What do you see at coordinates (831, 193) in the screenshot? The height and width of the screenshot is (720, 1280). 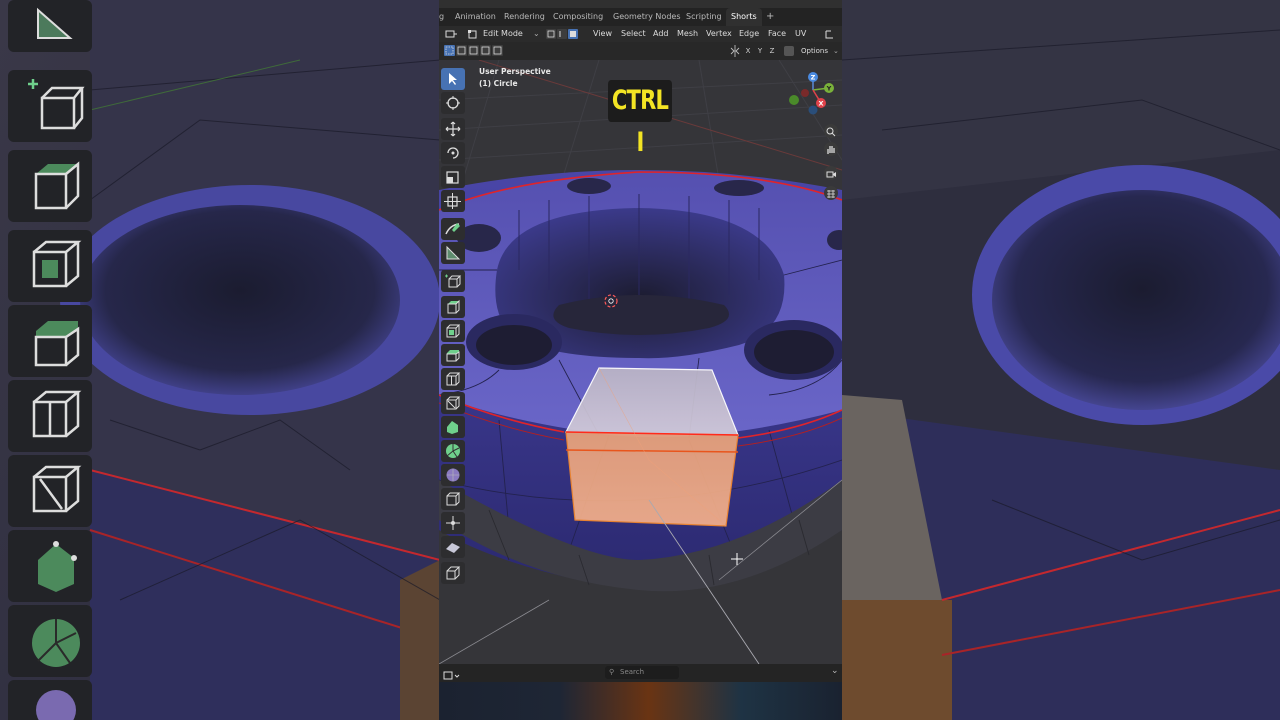 I see `ortho-grid-icon` at bounding box center [831, 193].